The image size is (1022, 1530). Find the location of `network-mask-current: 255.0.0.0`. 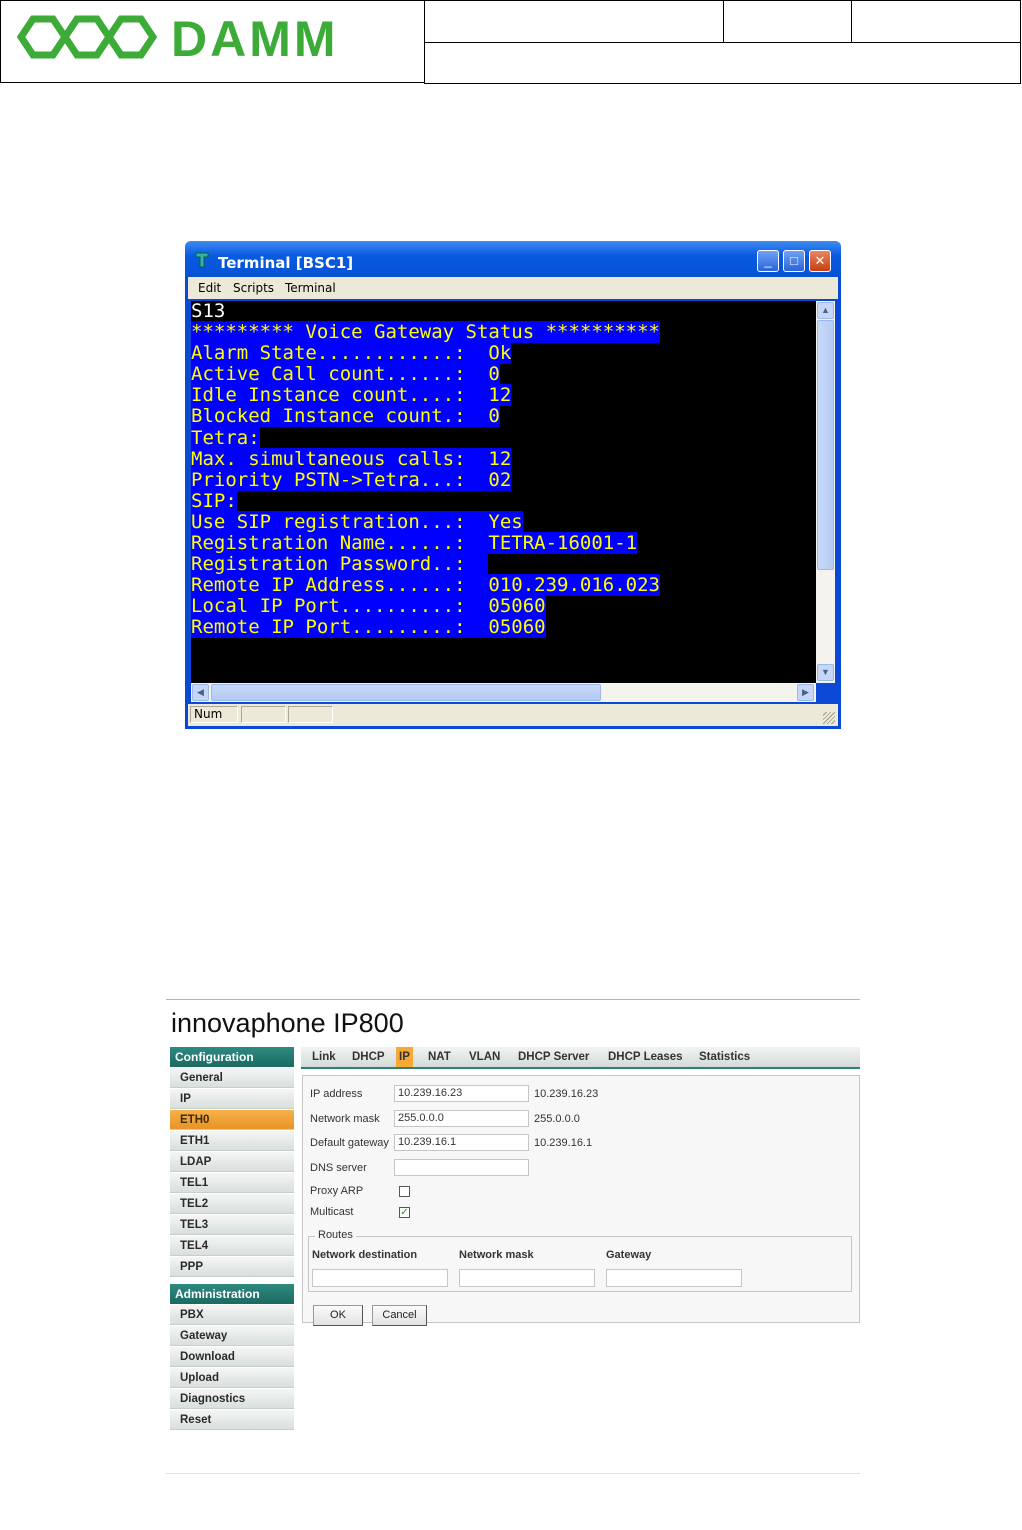

network-mask-current: 255.0.0.0 is located at coordinates (557, 1119).